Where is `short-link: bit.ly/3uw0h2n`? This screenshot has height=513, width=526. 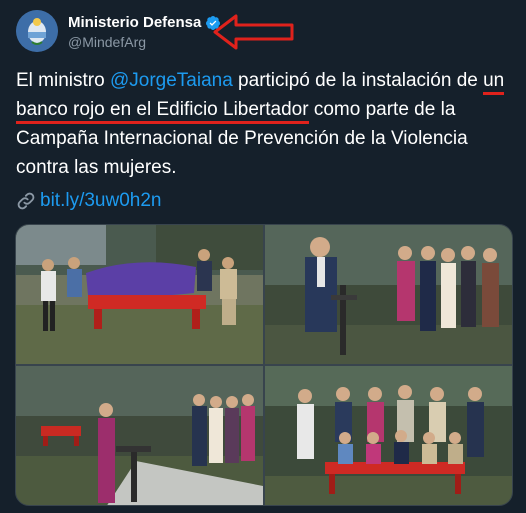
short-link: bit.ly/3uw0h2n is located at coordinates (88, 201).